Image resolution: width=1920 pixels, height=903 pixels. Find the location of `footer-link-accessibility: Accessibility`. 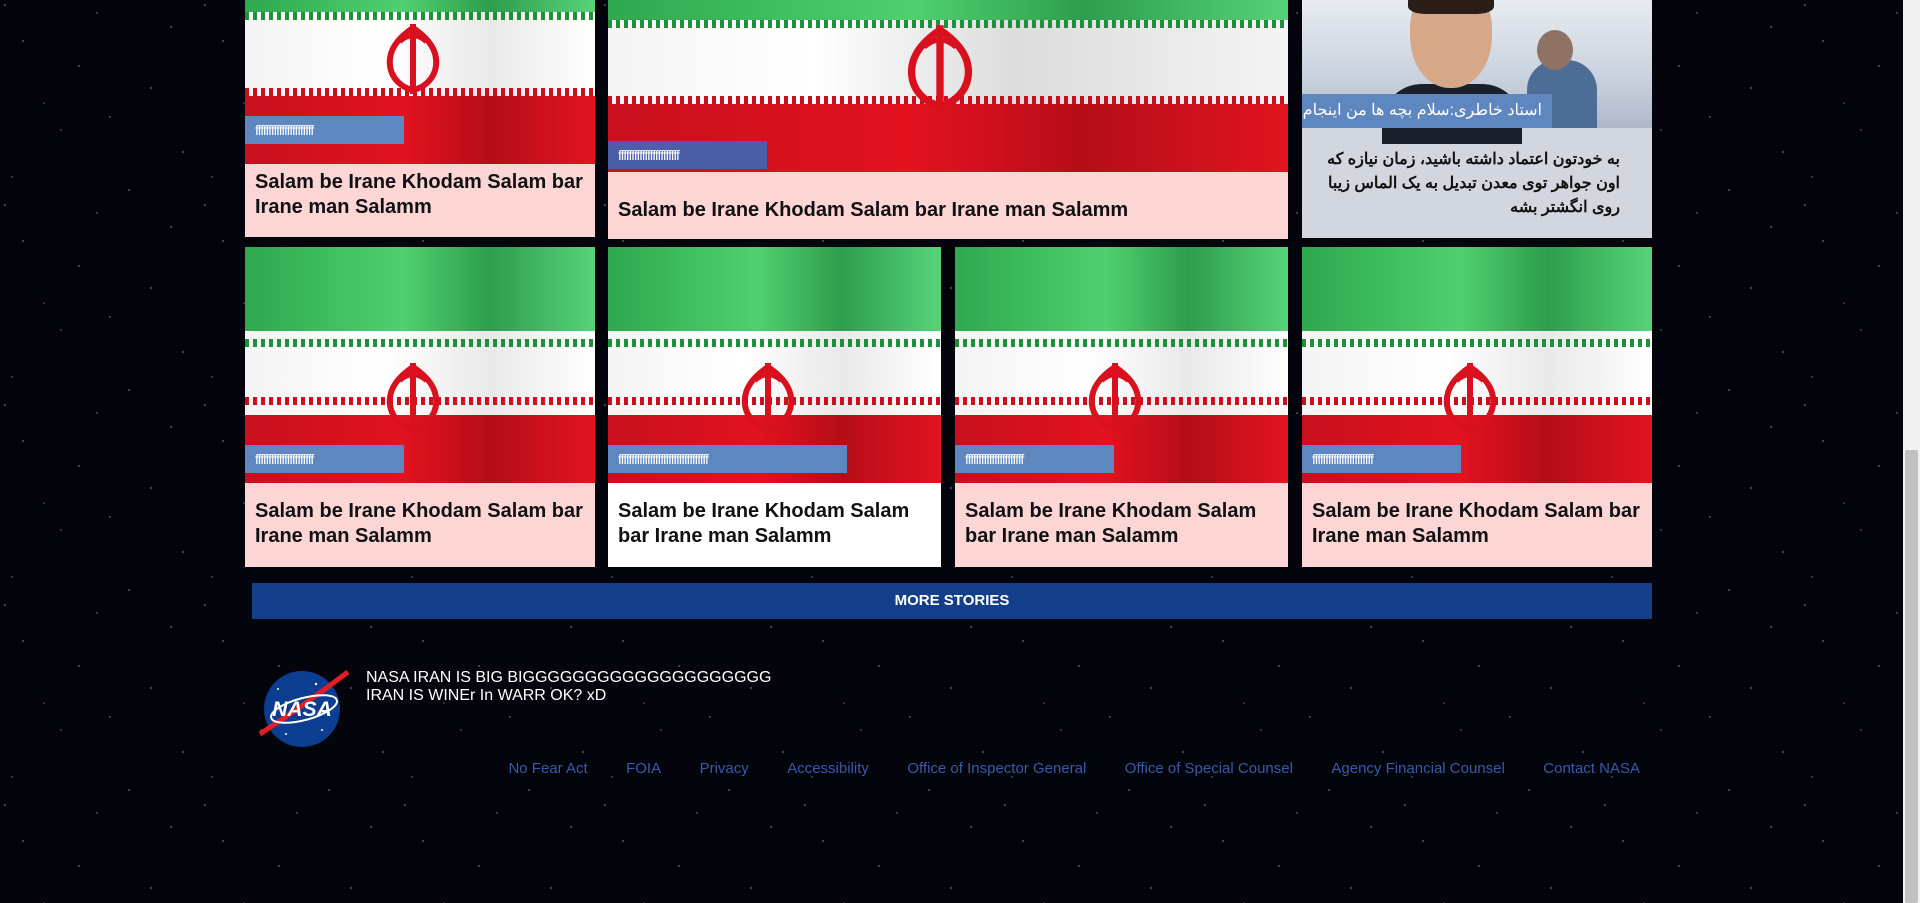

footer-link-accessibility: Accessibility is located at coordinates (828, 768).